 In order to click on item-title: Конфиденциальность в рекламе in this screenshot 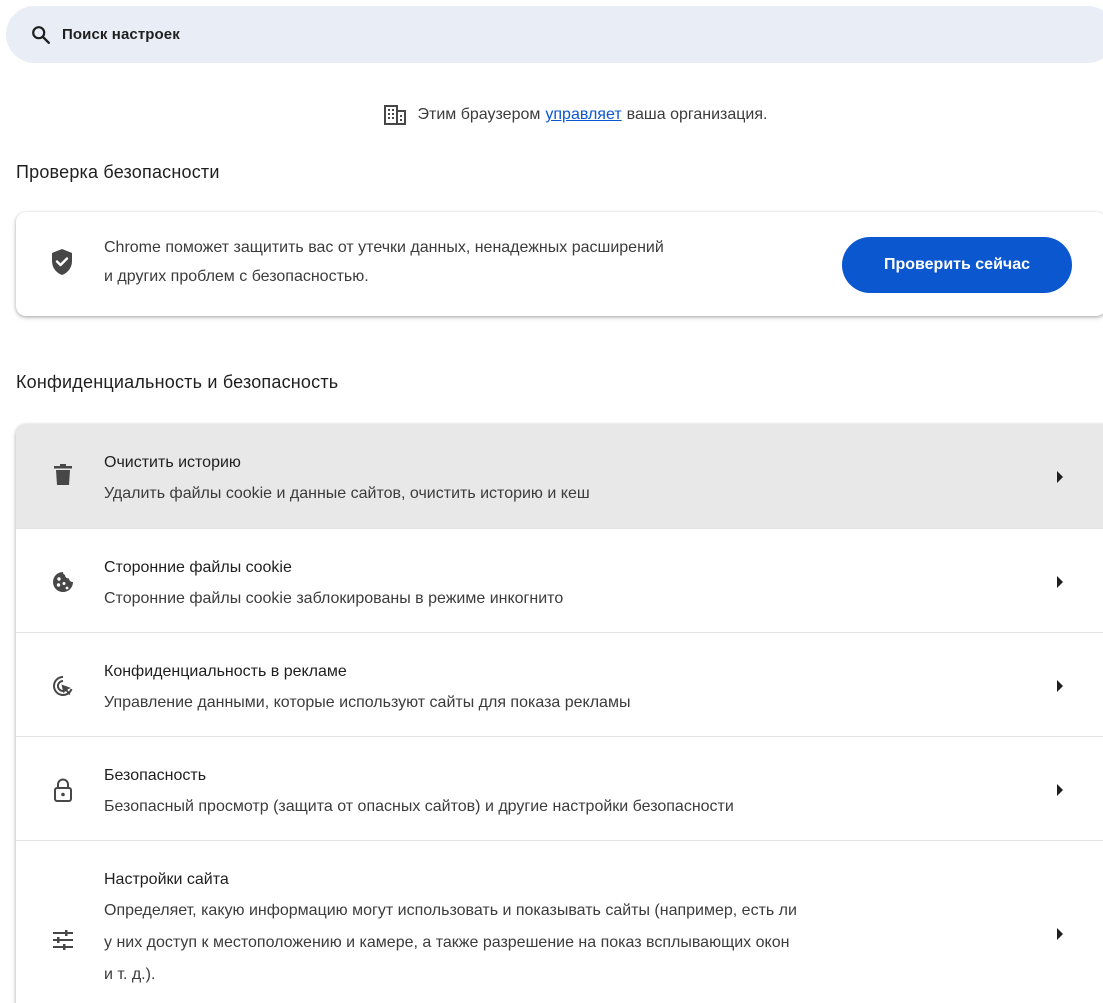, I will do `click(225, 671)`.